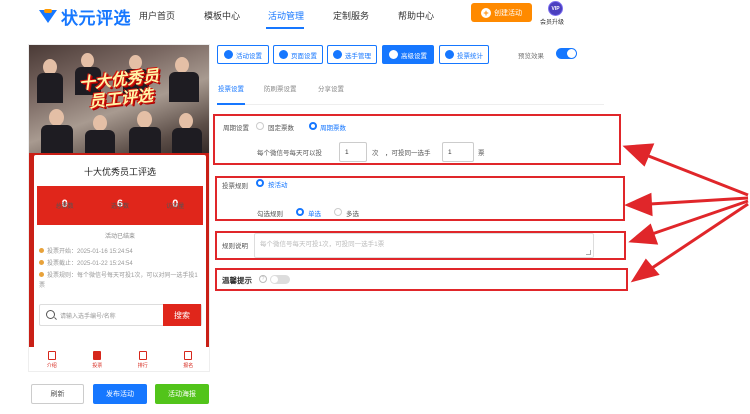  Describe the element at coordinates (353, 152) in the screenshot. I see `per-day-votes-input: 1` at that location.